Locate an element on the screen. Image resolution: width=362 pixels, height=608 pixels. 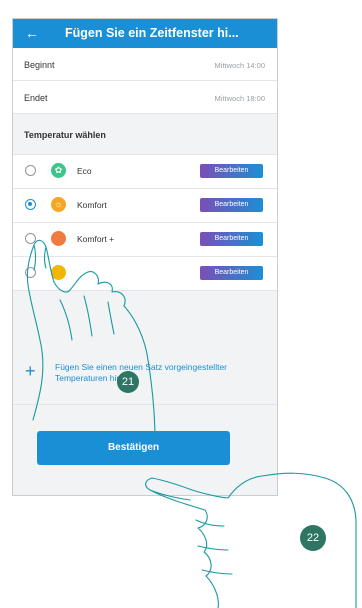
pointing-hand-upper is located at coordinates (91, 340).